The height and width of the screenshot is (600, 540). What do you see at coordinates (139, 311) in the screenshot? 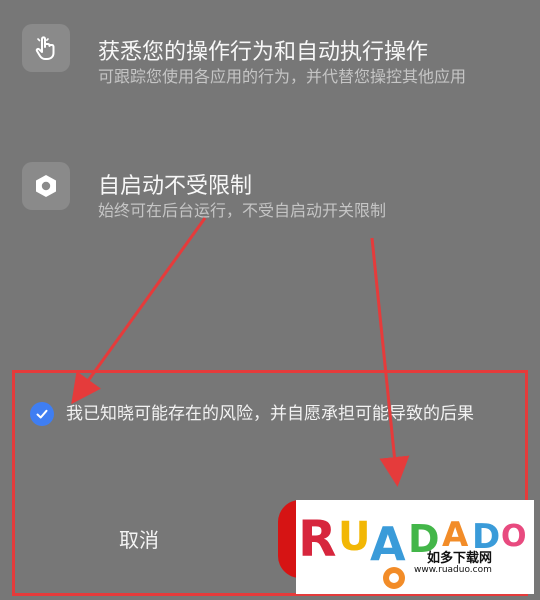
I see `arrow-to-checkbox` at bounding box center [139, 311].